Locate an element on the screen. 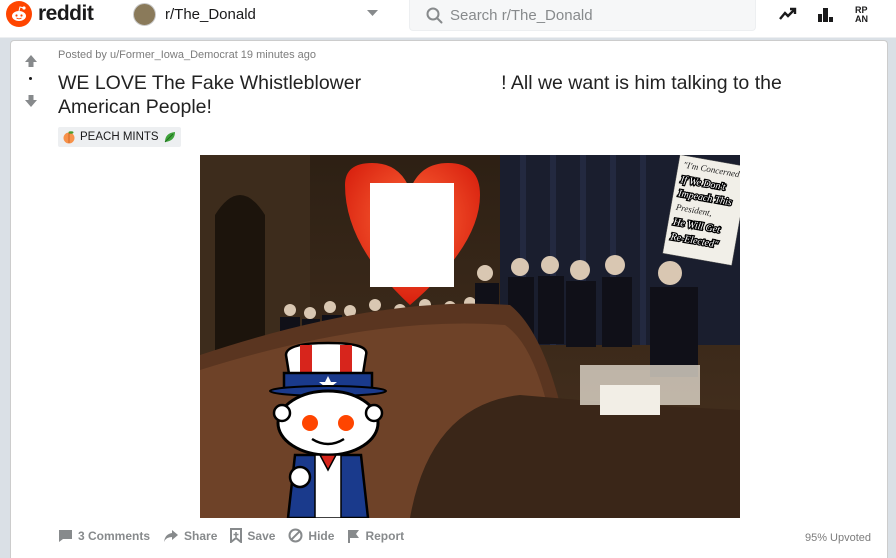 This screenshot has width=896, height=558. flag-icon is located at coordinates (354, 536).